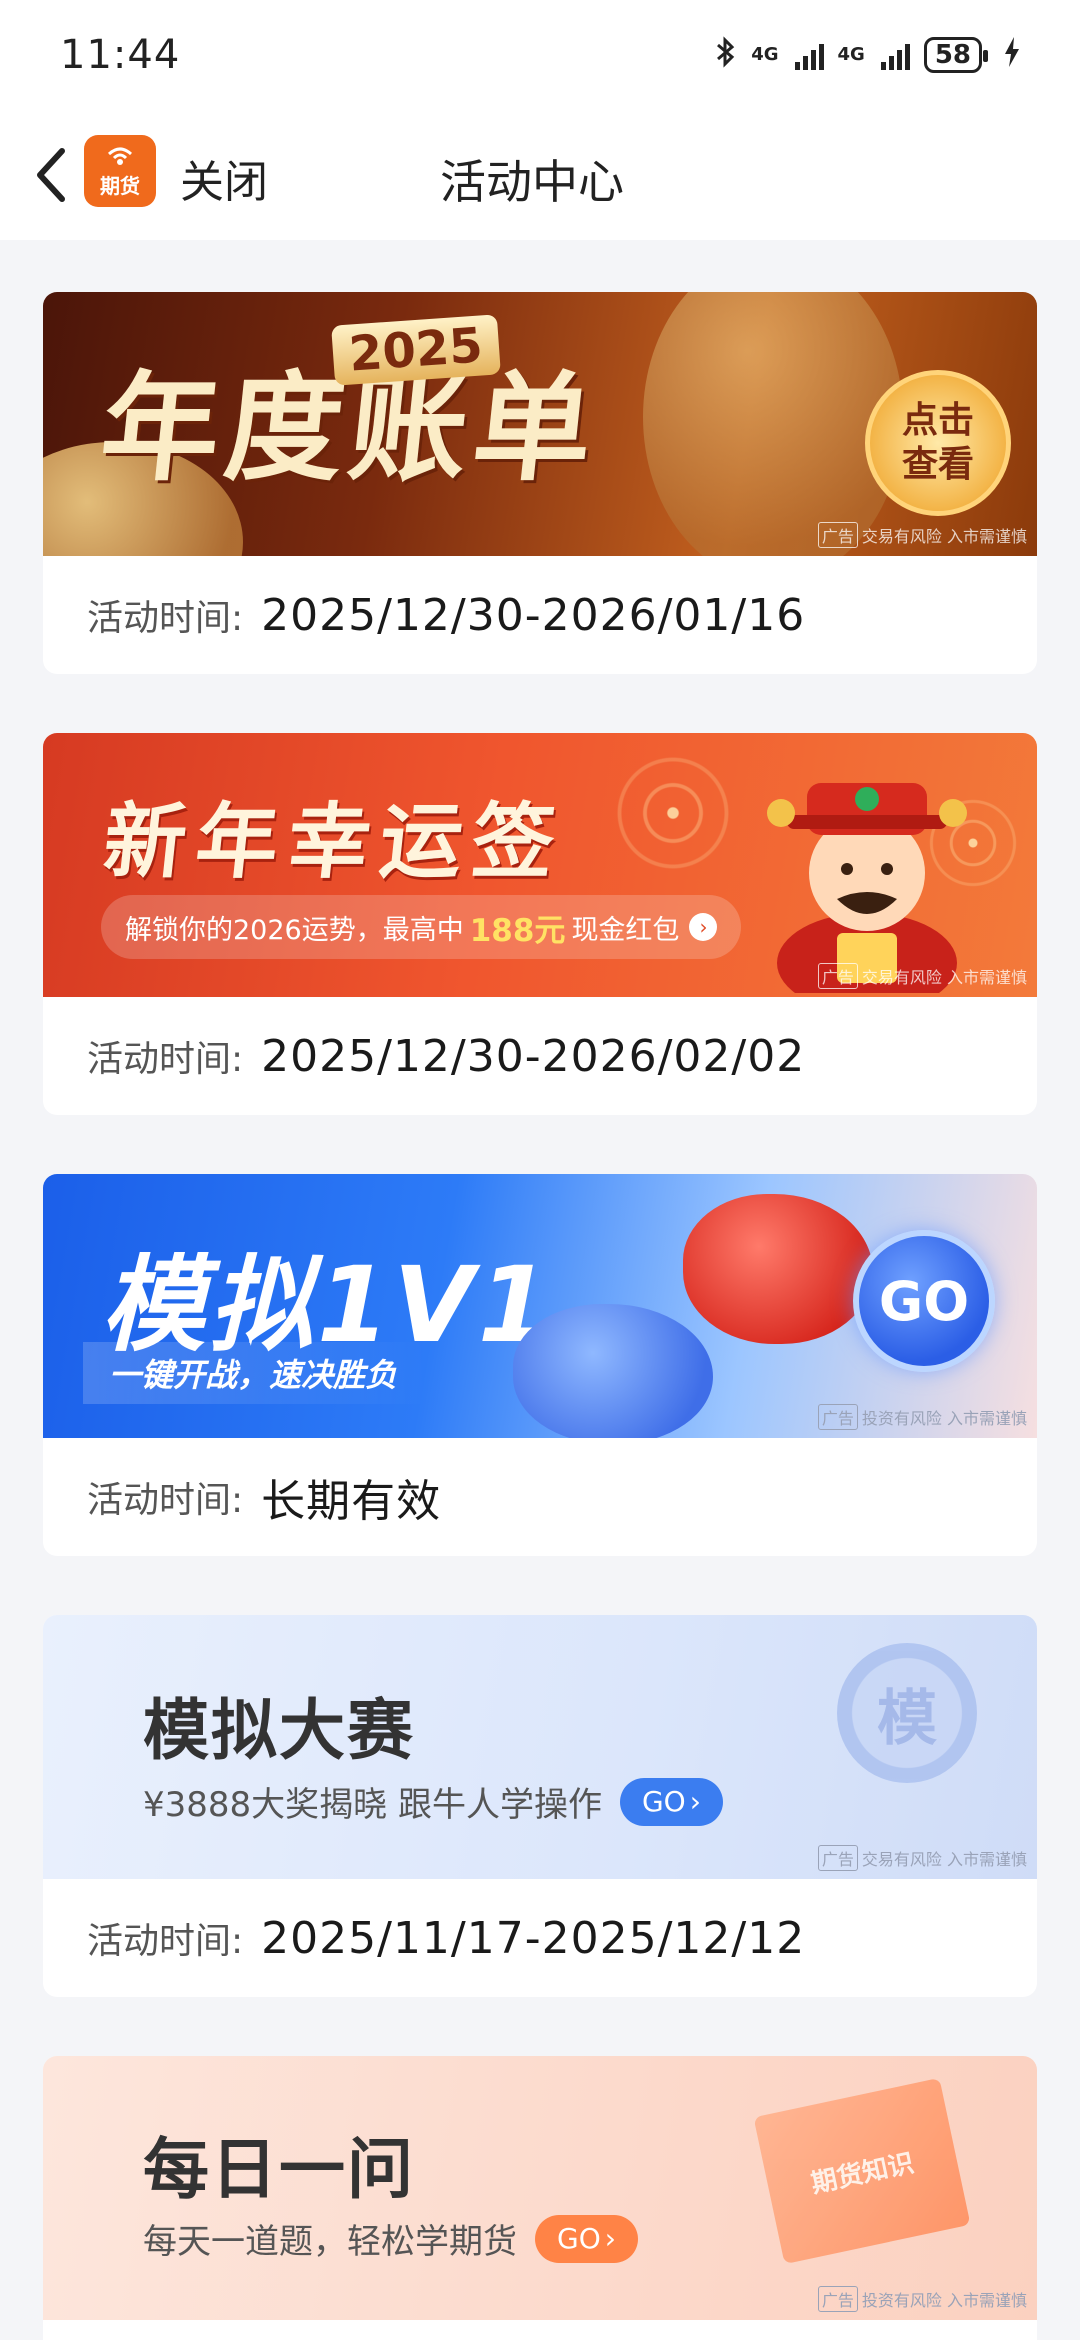 The width and height of the screenshot is (1080, 2340). Describe the element at coordinates (120, 156) in the screenshot. I see `signal-wave-icon` at that location.